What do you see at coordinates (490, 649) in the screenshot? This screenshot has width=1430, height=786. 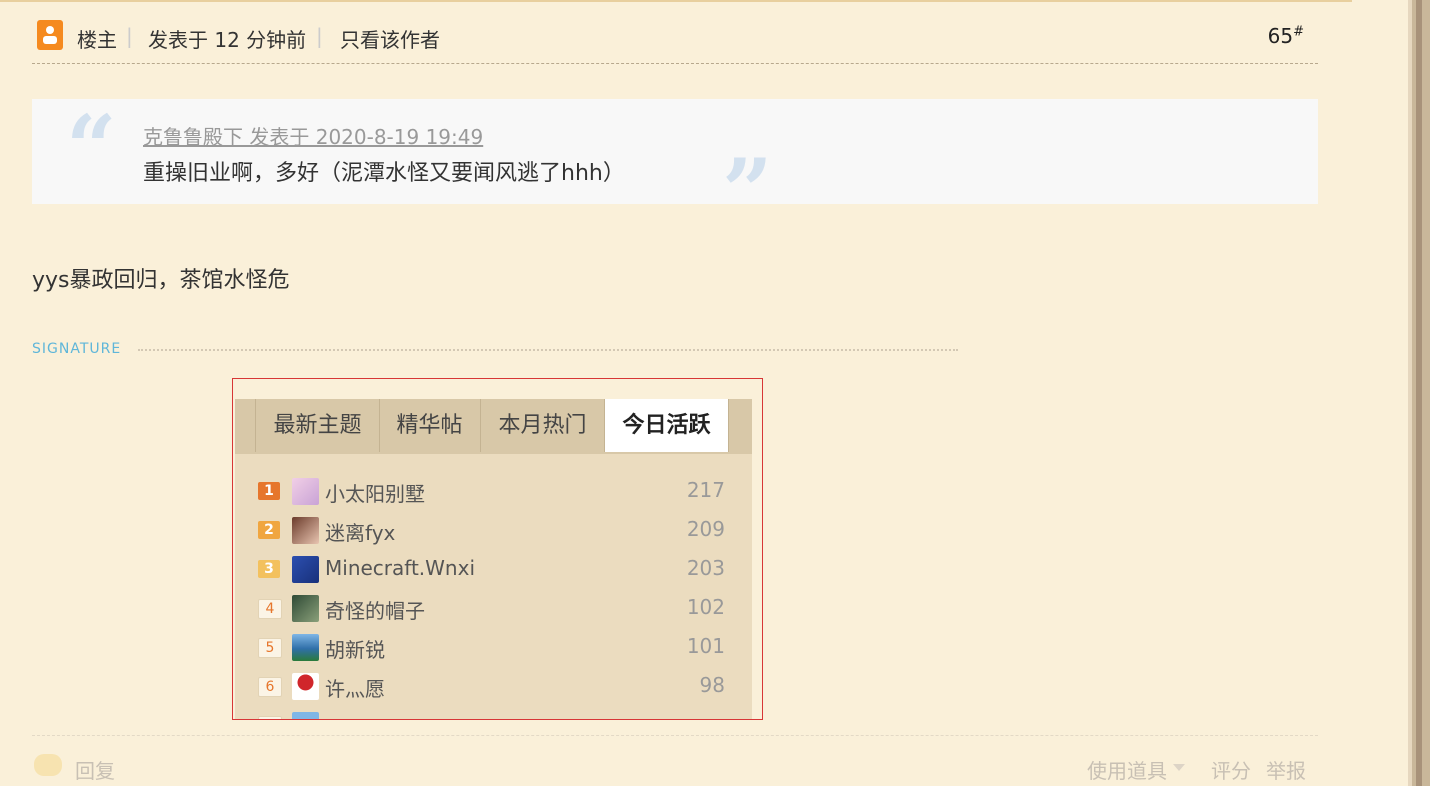 I see `ranking-item: 5 胡新锐 101` at bounding box center [490, 649].